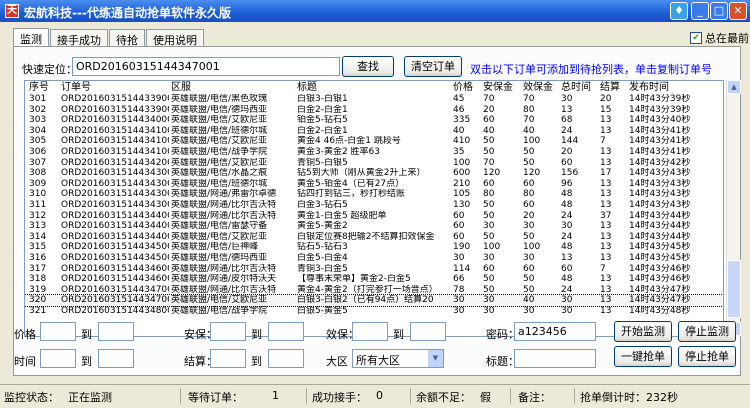  What do you see at coordinates (428, 331) in the screenshot?
I see `efficiency-max-input` at bounding box center [428, 331].